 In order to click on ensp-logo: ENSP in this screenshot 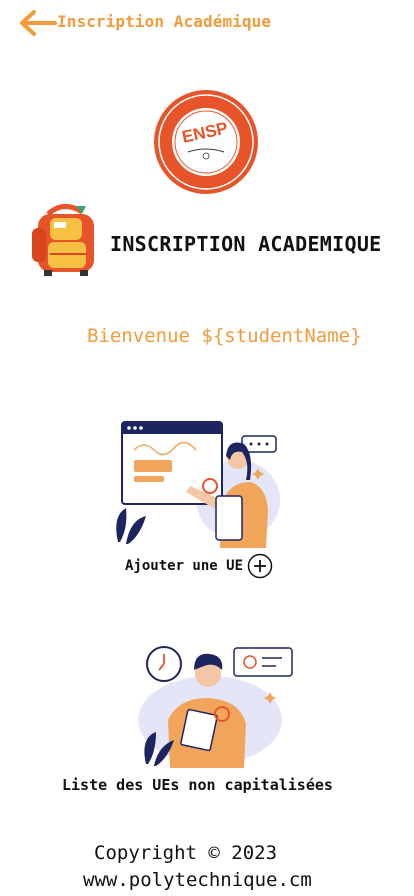, I will do `click(206, 142)`.